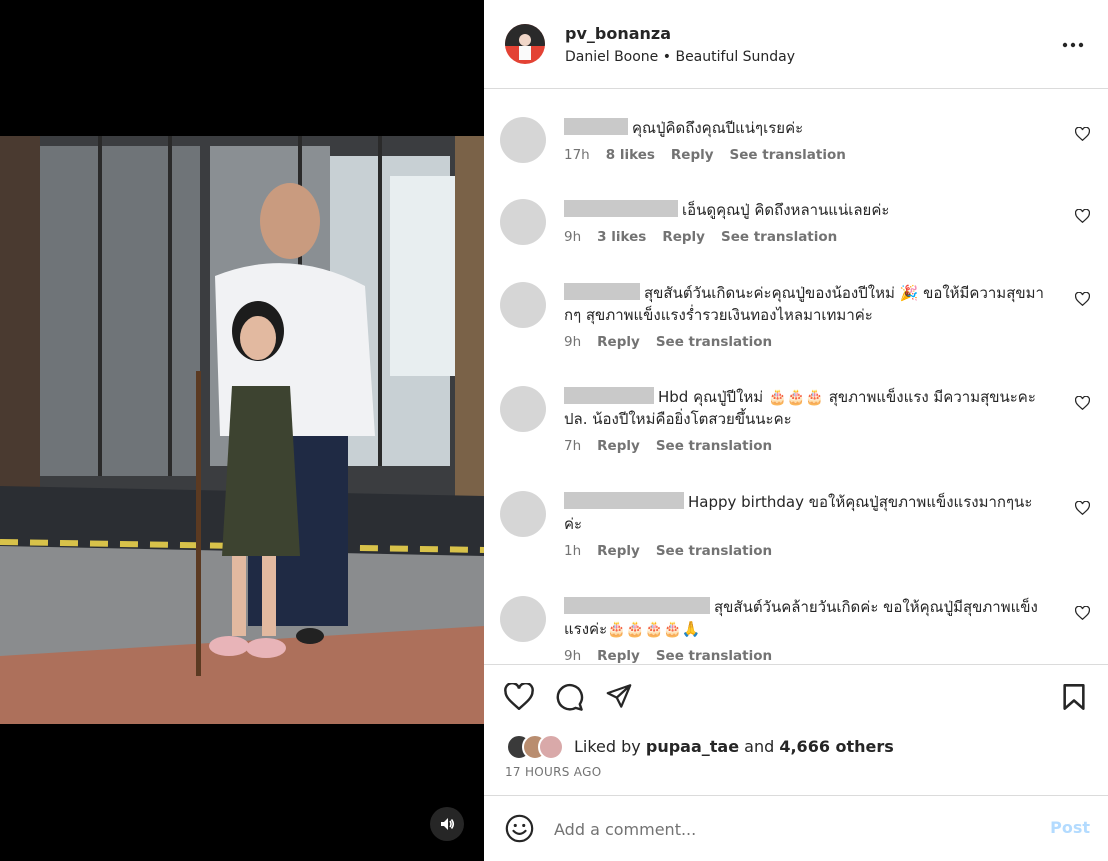 The image size is (1108, 861). Describe the element at coordinates (1073, 45) in the screenshot. I see `more-options-icon` at that location.